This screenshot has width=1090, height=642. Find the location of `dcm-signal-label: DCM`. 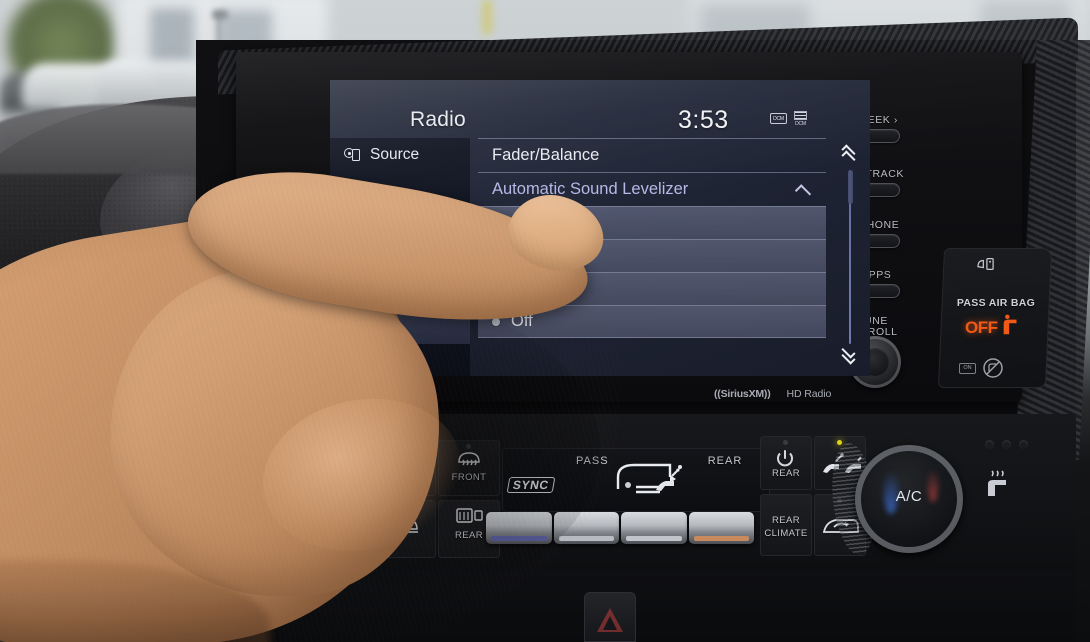

dcm-signal-label: DCM is located at coordinates (800, 124).